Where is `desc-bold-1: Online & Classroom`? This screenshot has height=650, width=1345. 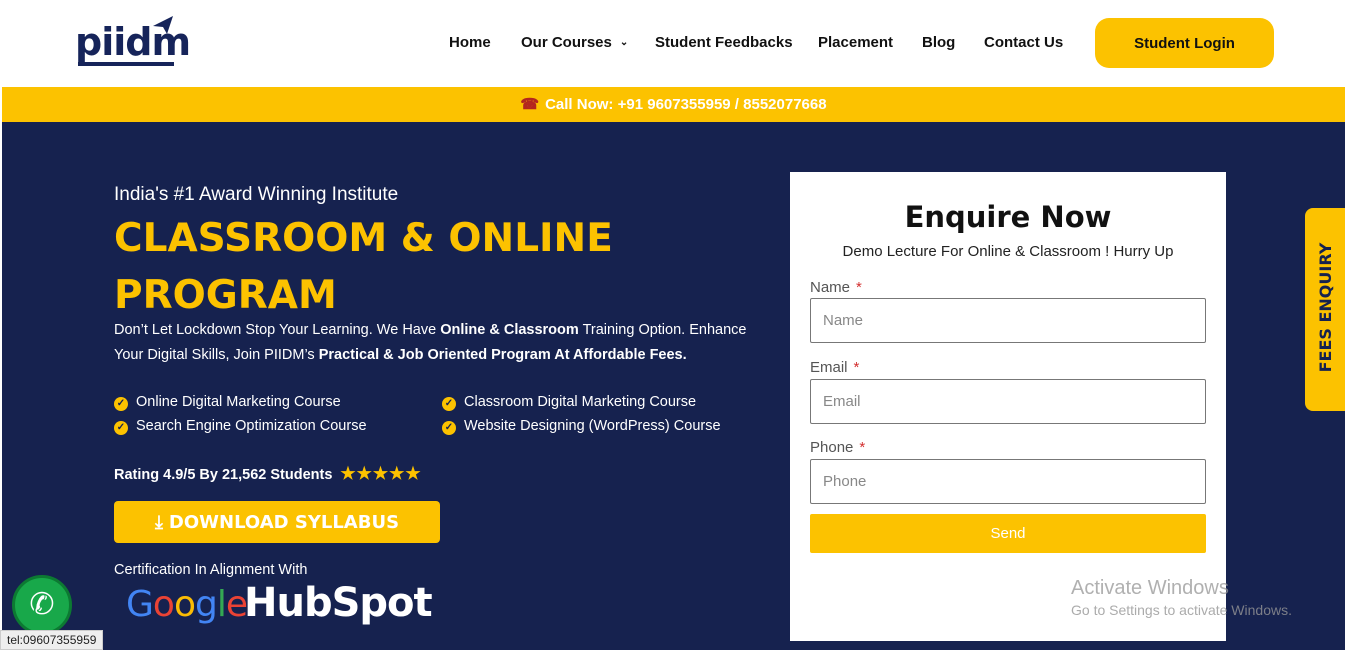
desc-bold-1: Online & Classroom is located at coordinates (509, 330).